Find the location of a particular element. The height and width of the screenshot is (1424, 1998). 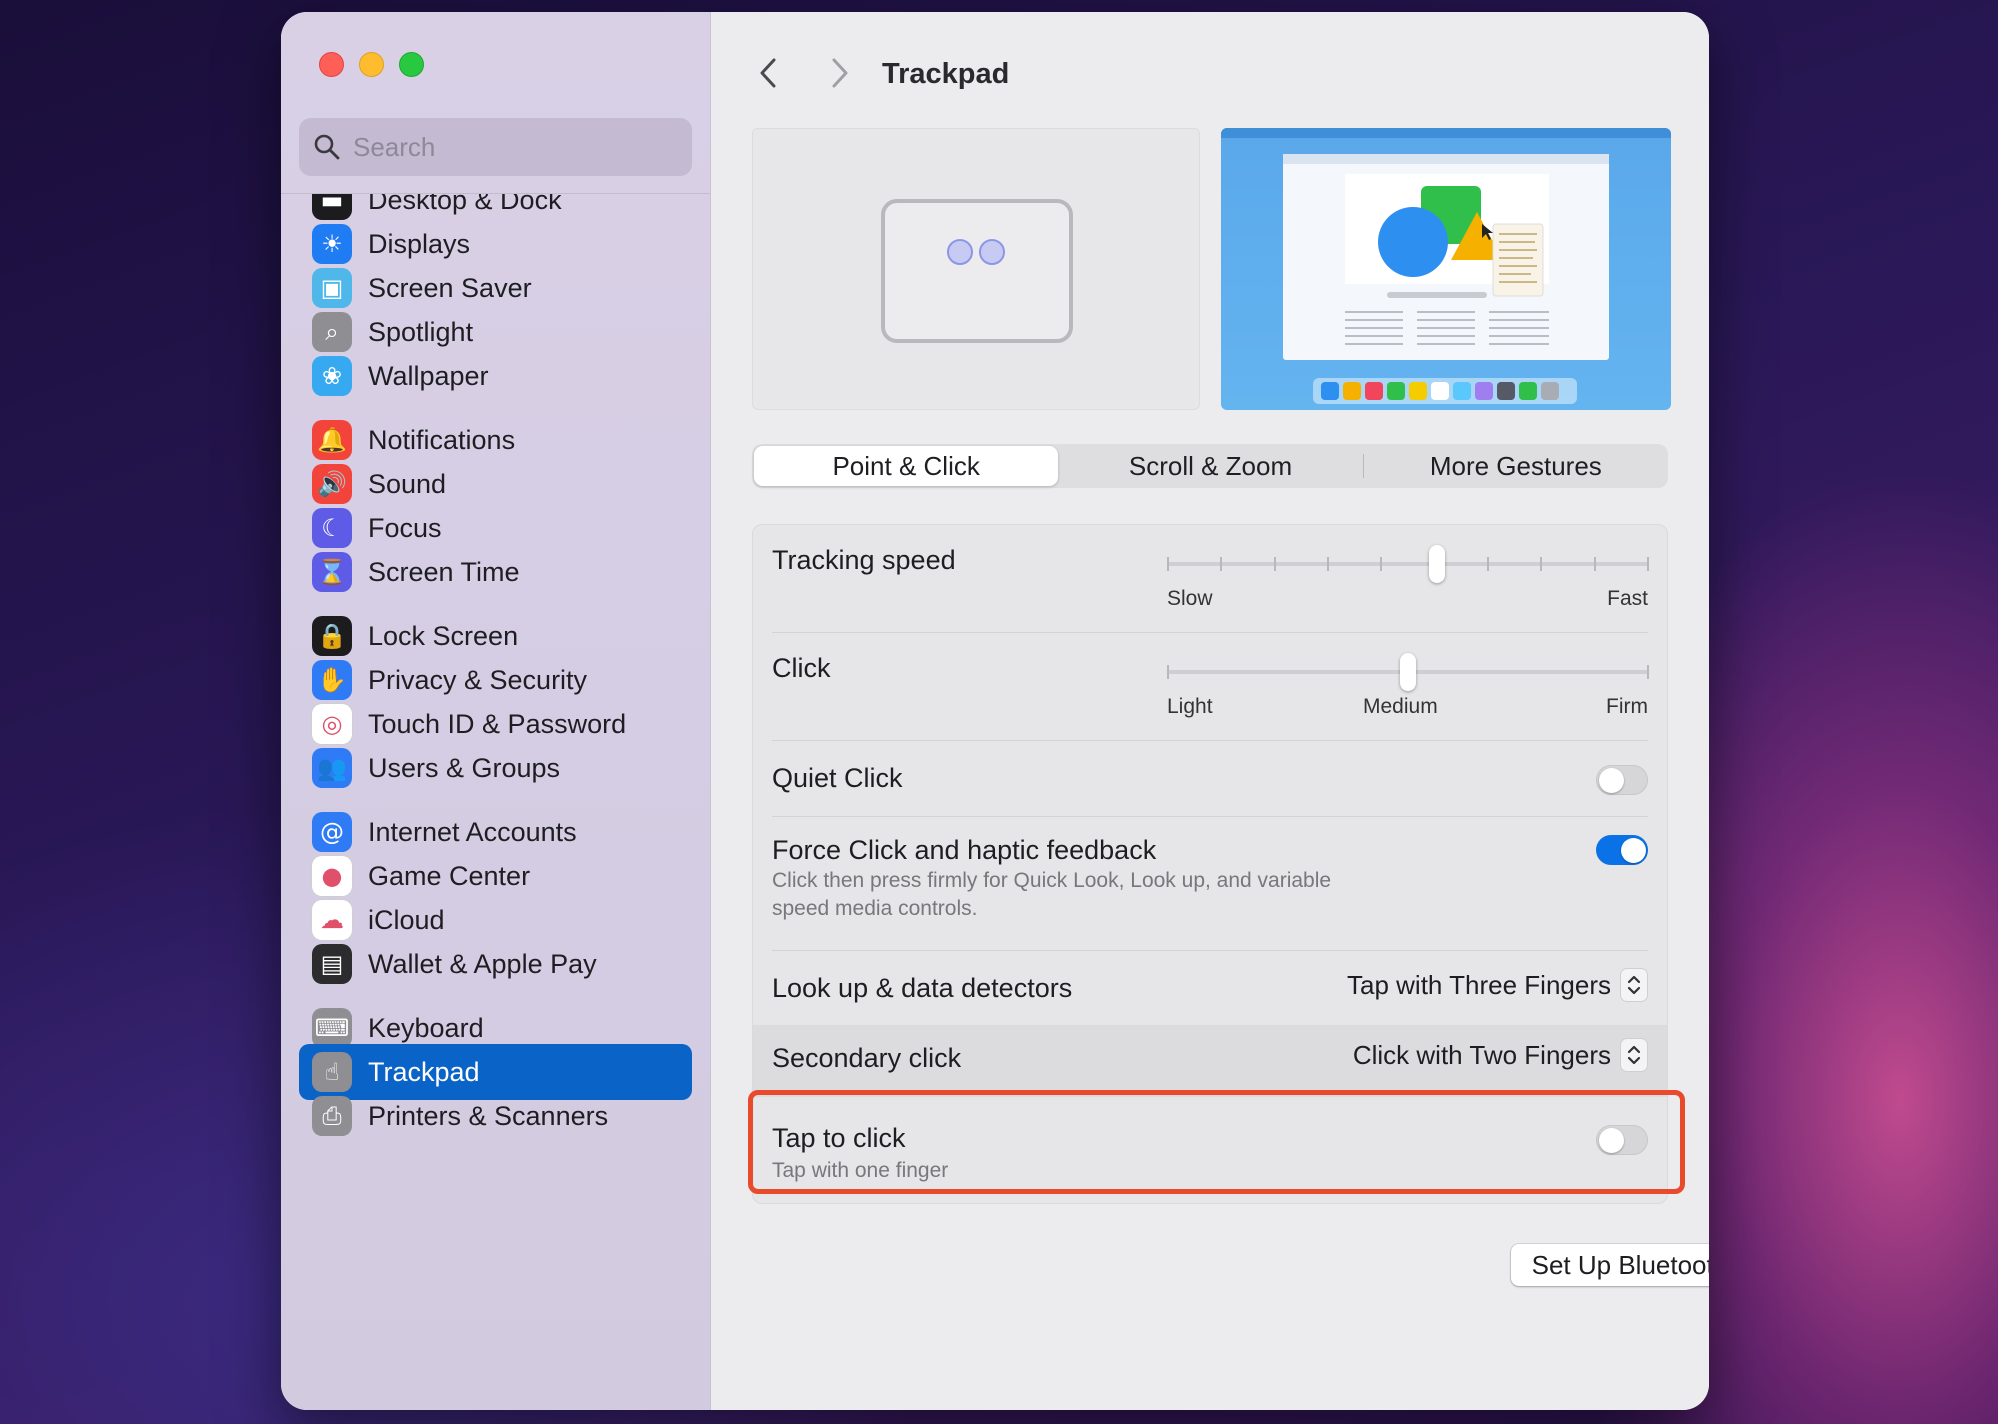

click-label: Click is located at coordinates (801, 668).